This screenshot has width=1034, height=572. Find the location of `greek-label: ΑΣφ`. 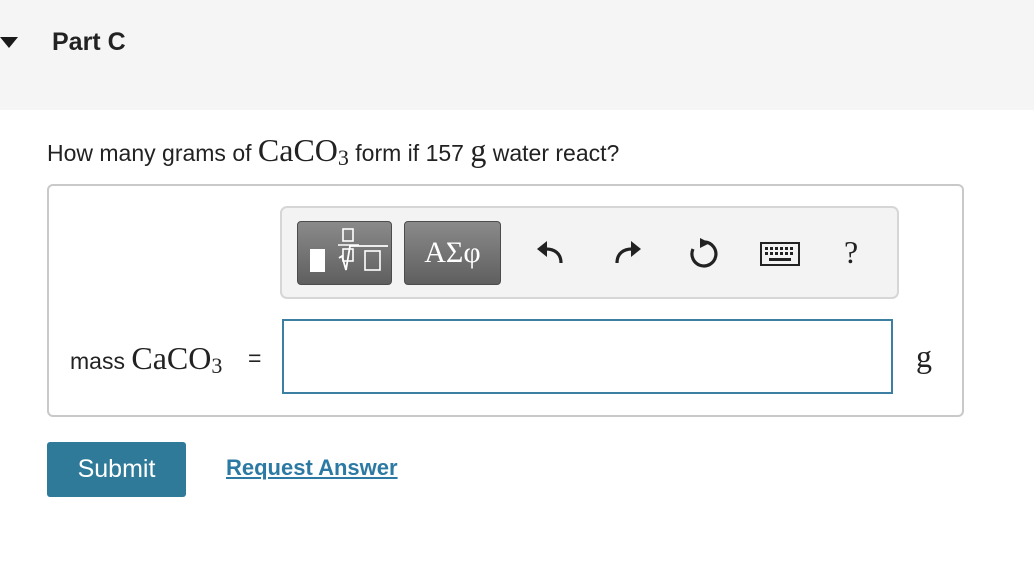

greek-label: ΑΣφ is located at coordinates (452, 252).